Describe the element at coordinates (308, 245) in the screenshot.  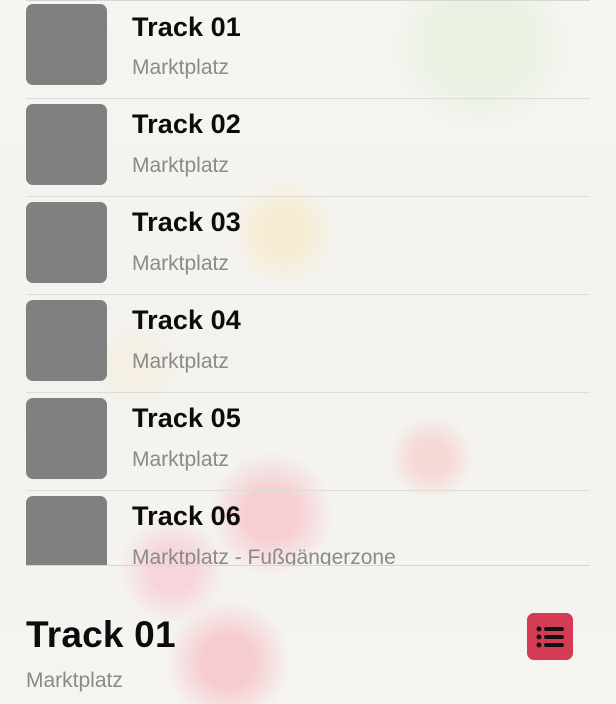
I see `track-row: Track 03 Marktplatz` at that location.